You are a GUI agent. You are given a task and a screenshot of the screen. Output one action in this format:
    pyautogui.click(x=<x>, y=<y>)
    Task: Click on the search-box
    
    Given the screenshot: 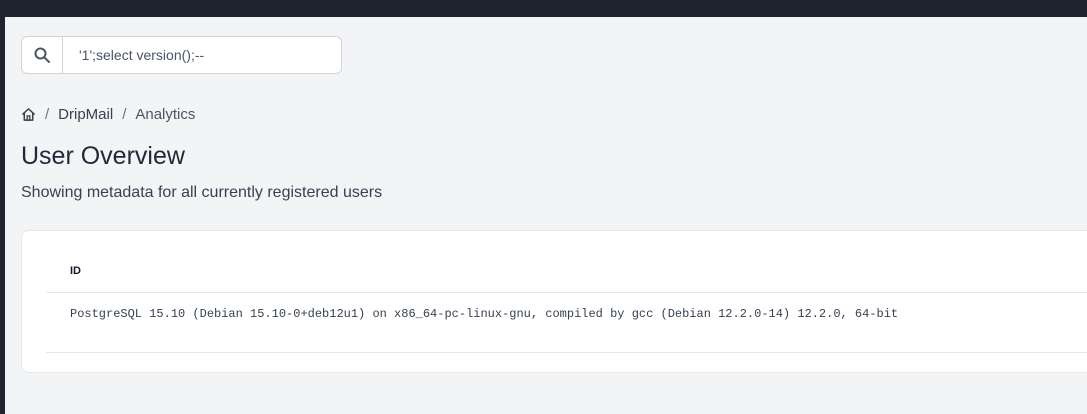 What is the action you would take?
    pyautogui.click(x=181, y=55)
    